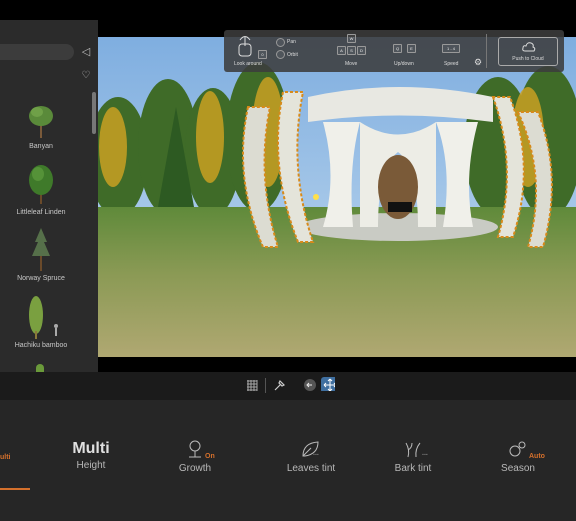  I want to click on bark-icon, so click(413, 450).